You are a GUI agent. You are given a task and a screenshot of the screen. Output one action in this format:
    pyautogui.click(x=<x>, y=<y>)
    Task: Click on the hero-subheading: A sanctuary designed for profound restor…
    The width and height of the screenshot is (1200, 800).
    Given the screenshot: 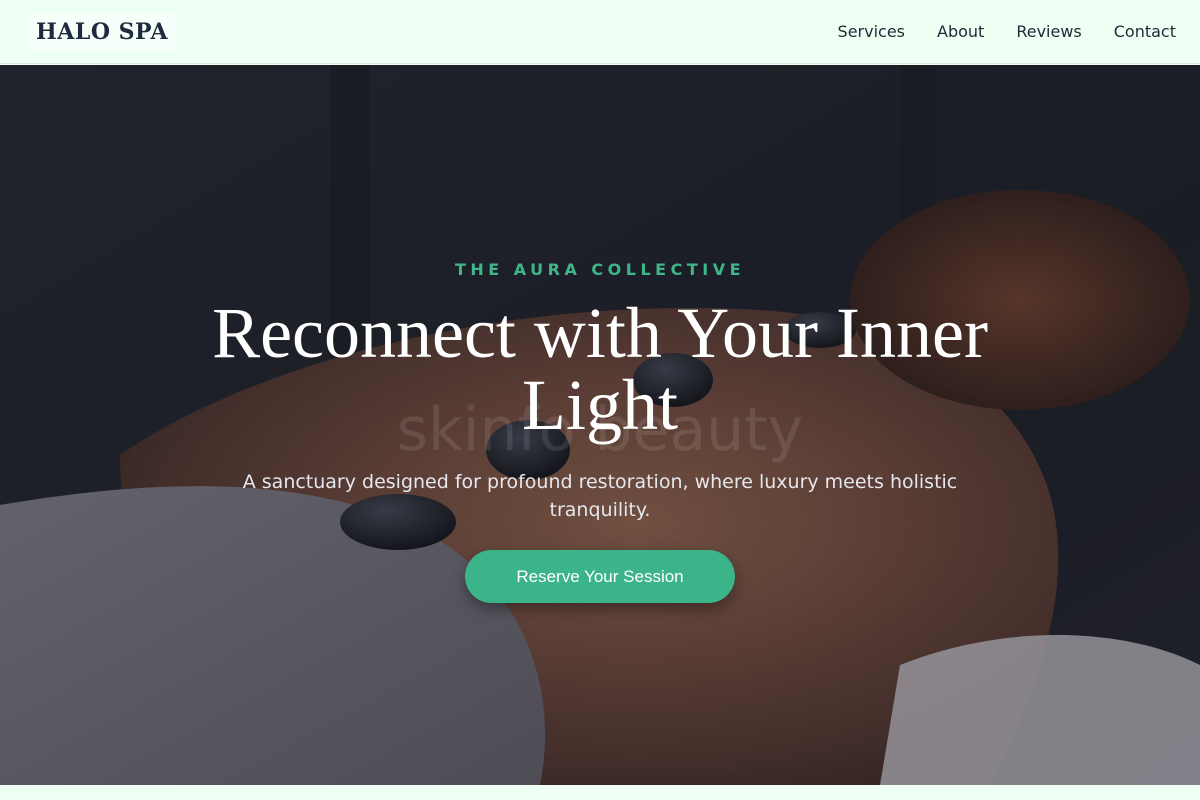 What is the action you would take?
    pyautogui.click(x=600, y=496)
    